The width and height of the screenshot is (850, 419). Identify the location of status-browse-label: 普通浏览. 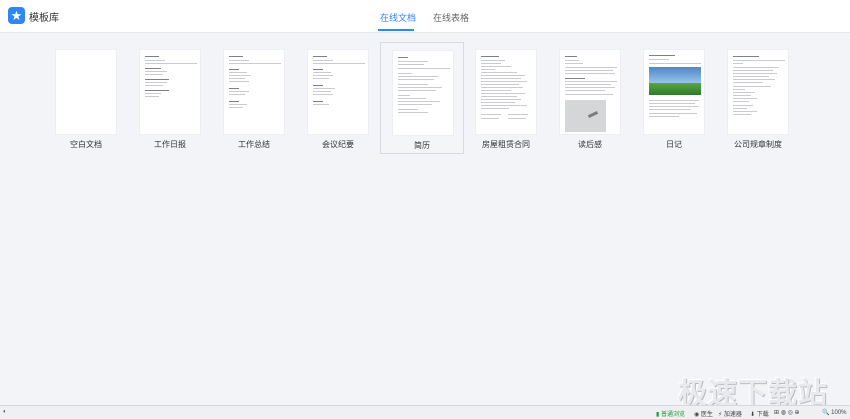
(672, 415).